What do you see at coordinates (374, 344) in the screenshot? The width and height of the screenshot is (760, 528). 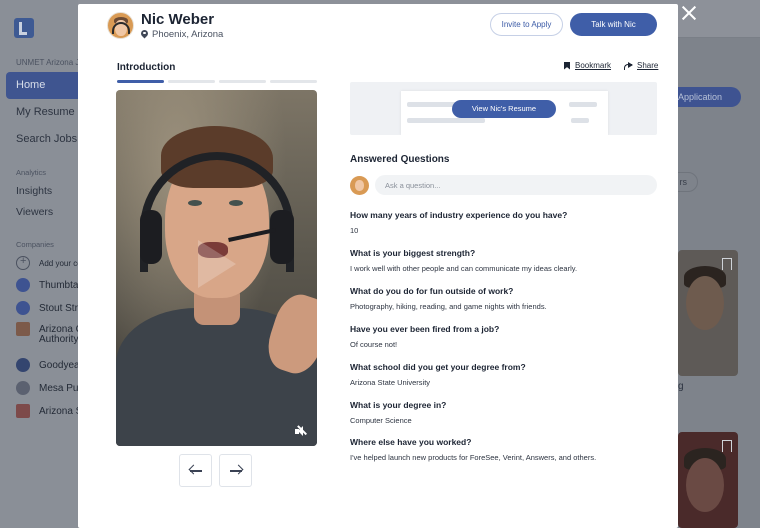 I see `answer-text: Of course not!` at bounding box center [374, 344].